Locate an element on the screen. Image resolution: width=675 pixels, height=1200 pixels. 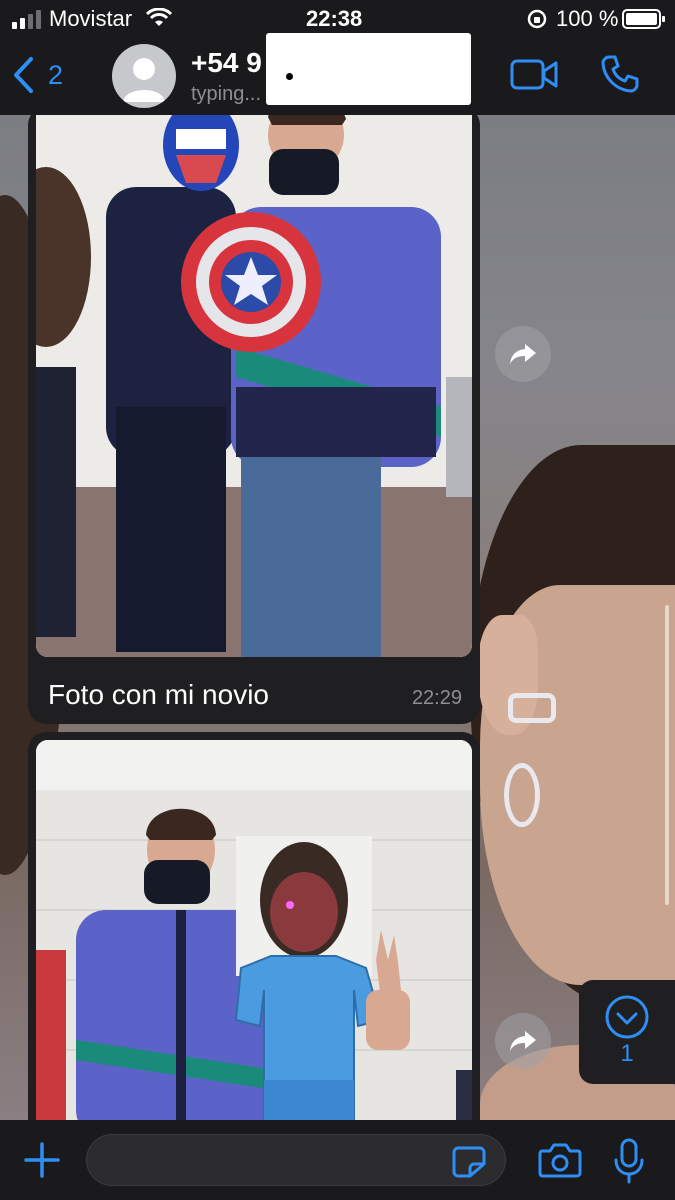
wallpaper-earring is located at coordinates (532, 708).